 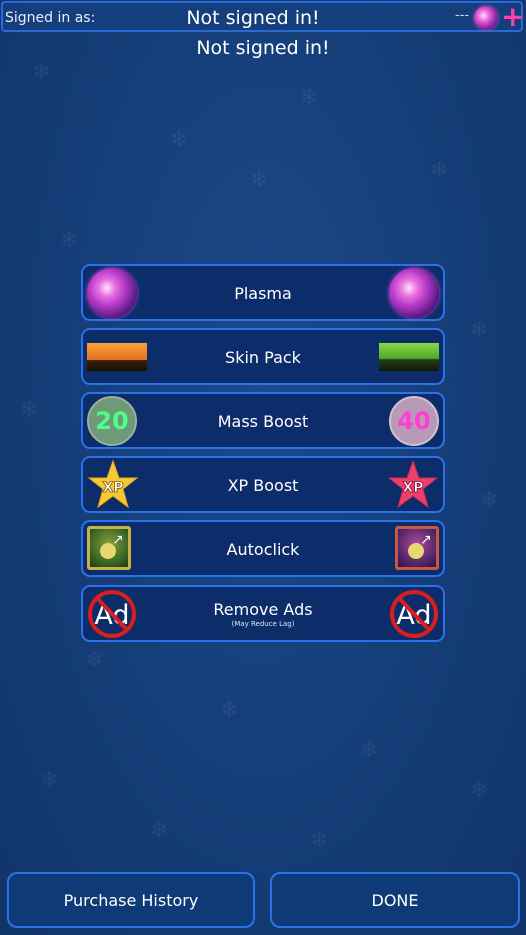 What do you see at coordinates (263, 613) in the screenshot?
I see `remove-ads-button: Ad Remove Ads (May Reduce Lag) Ad` at bounding box center [263, 613].